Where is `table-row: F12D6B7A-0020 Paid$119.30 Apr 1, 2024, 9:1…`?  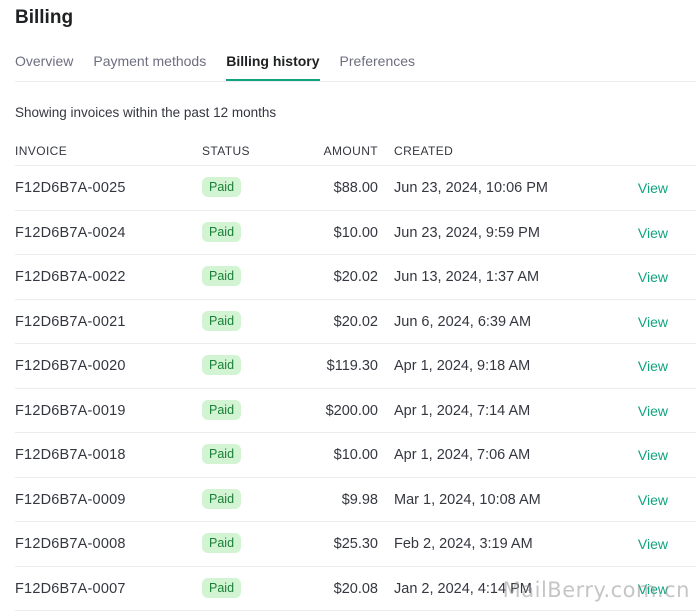
table-row: F12D6B7A-0020 Paid$119.30 Apr 1, 2024, 9:1… is located at coordinates (355, 366).